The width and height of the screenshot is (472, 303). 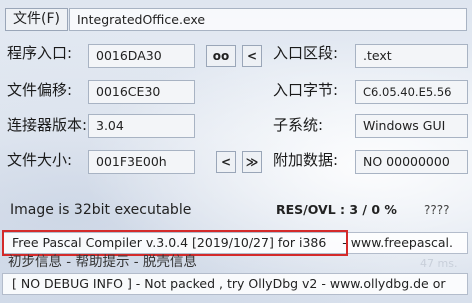 I want to click on entry-section-label: 入口区段:, so click(x=306, y=53).